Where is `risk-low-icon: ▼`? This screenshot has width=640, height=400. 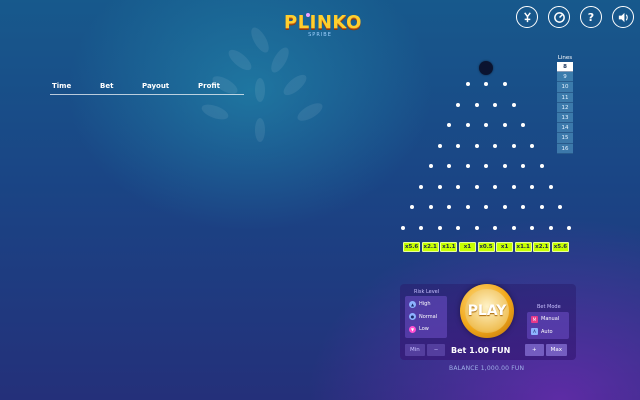
risk-low-icon: ▼ is located at coordinates (412, 329).